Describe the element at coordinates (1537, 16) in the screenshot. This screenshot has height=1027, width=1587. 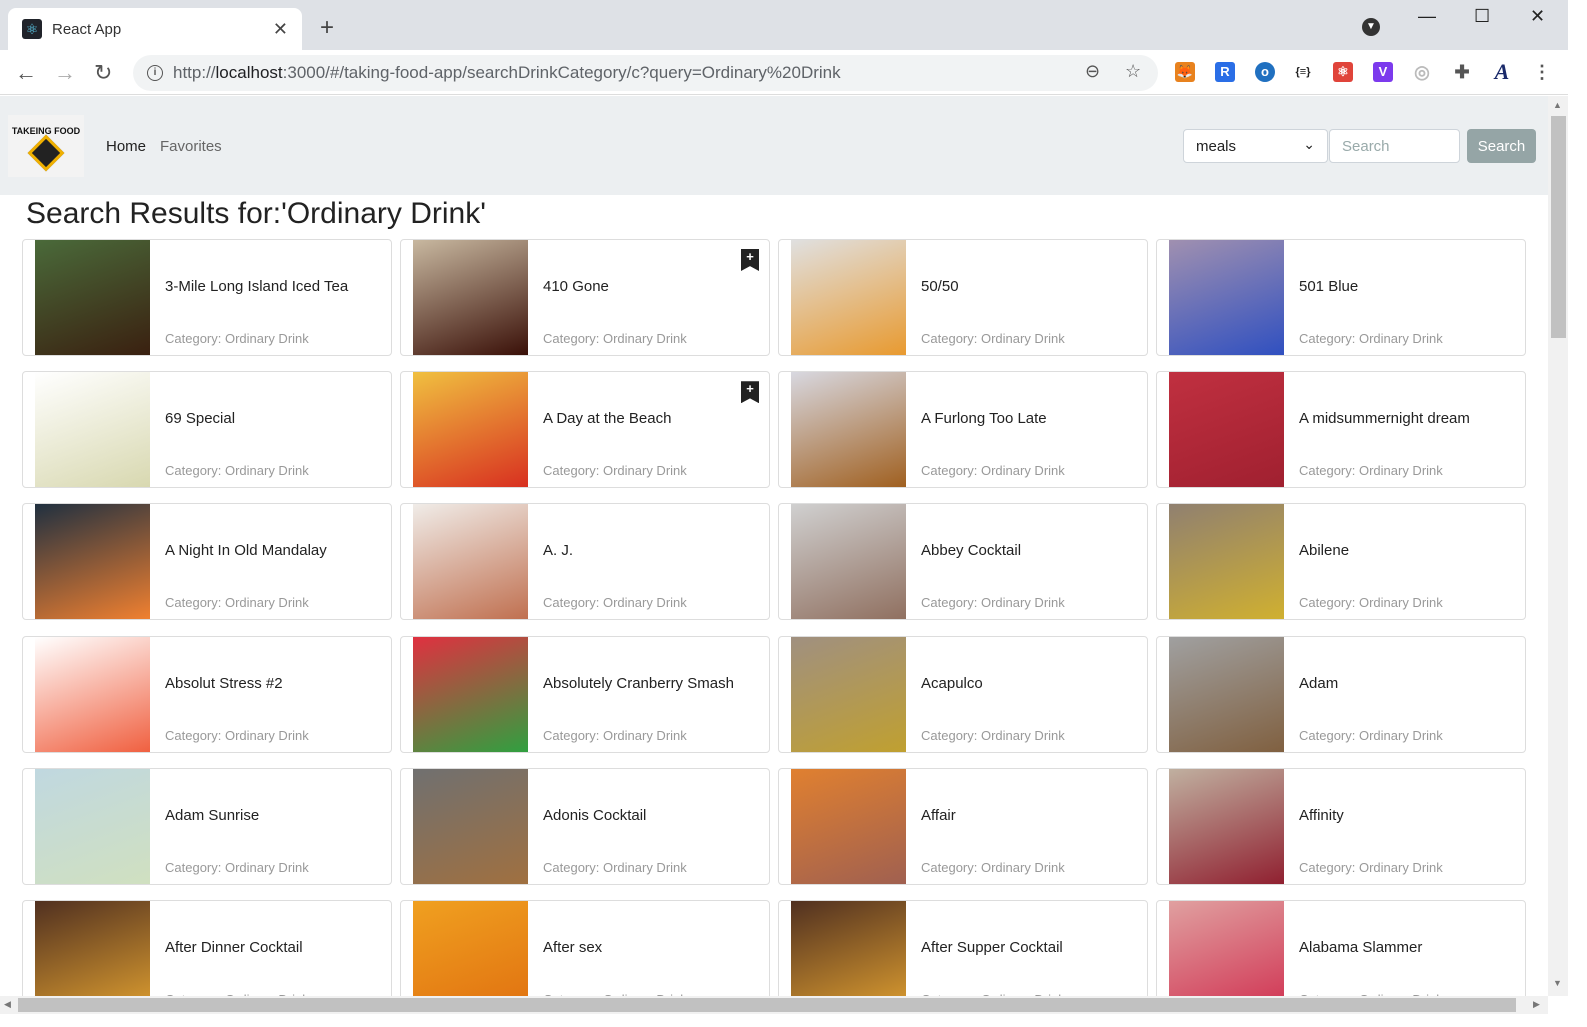
I see `window-close-icon: ✕` at that location.